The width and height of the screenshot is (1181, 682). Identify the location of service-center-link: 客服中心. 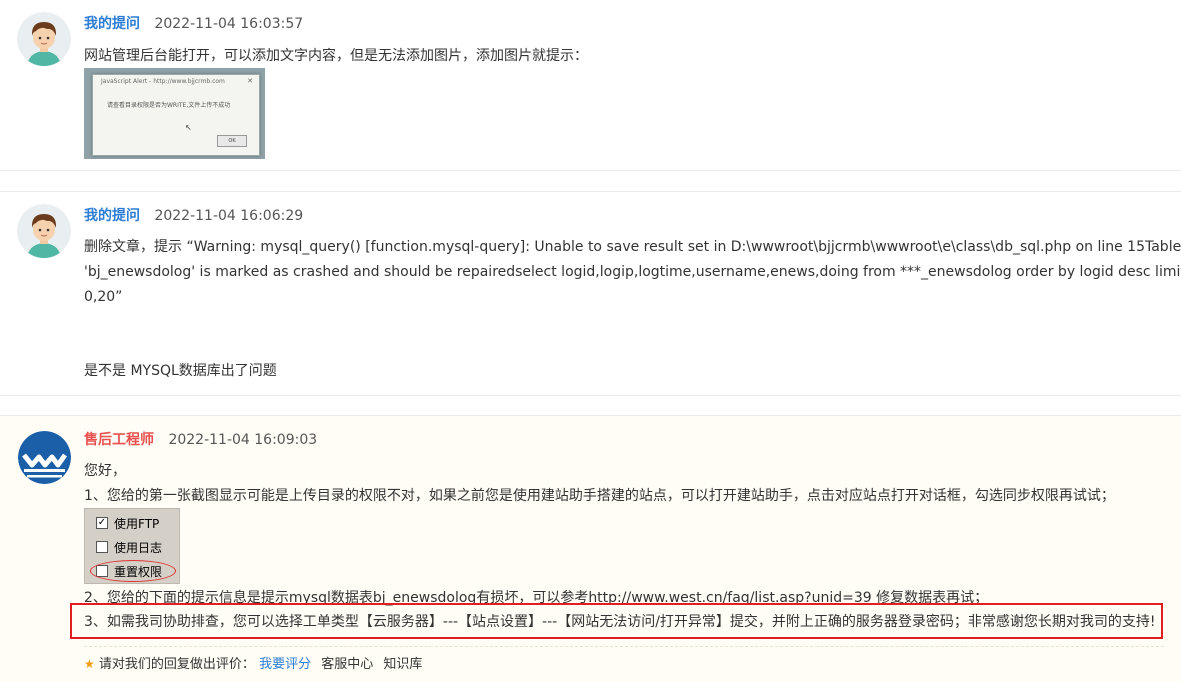
(347, 664).